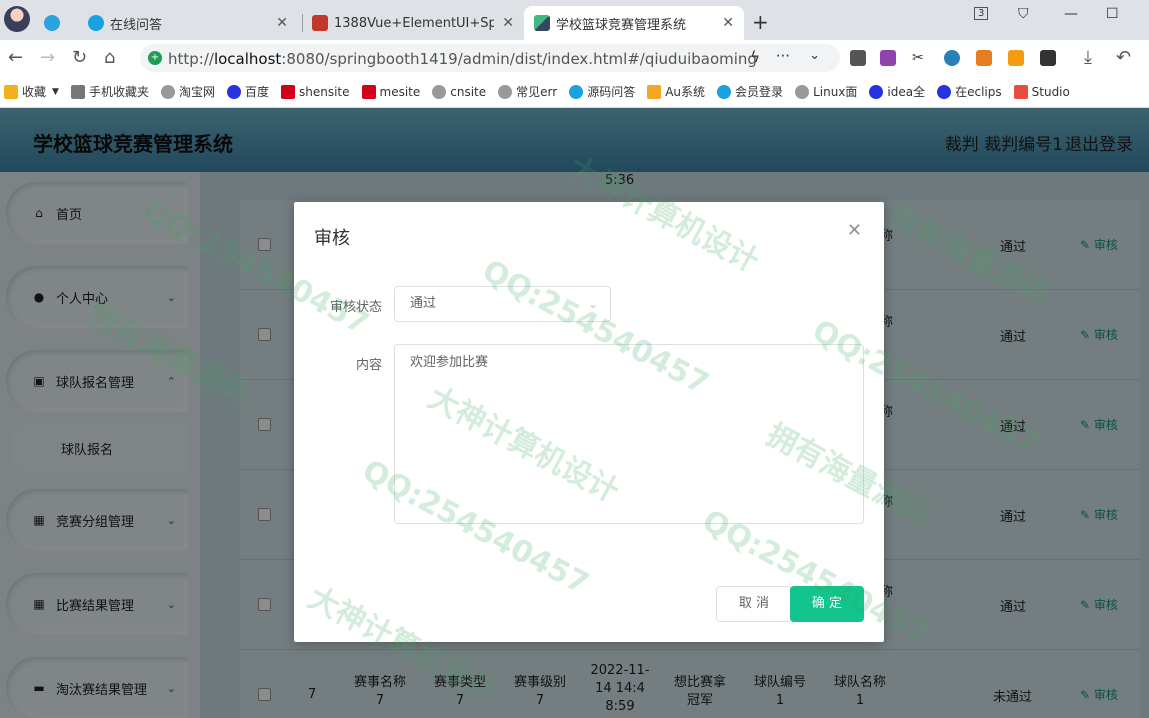 The height and width of the screenshot is (718, 1149). Describe the element at coordinates (984, 58) in the screenshot. I see `metamask-icon` at that location.